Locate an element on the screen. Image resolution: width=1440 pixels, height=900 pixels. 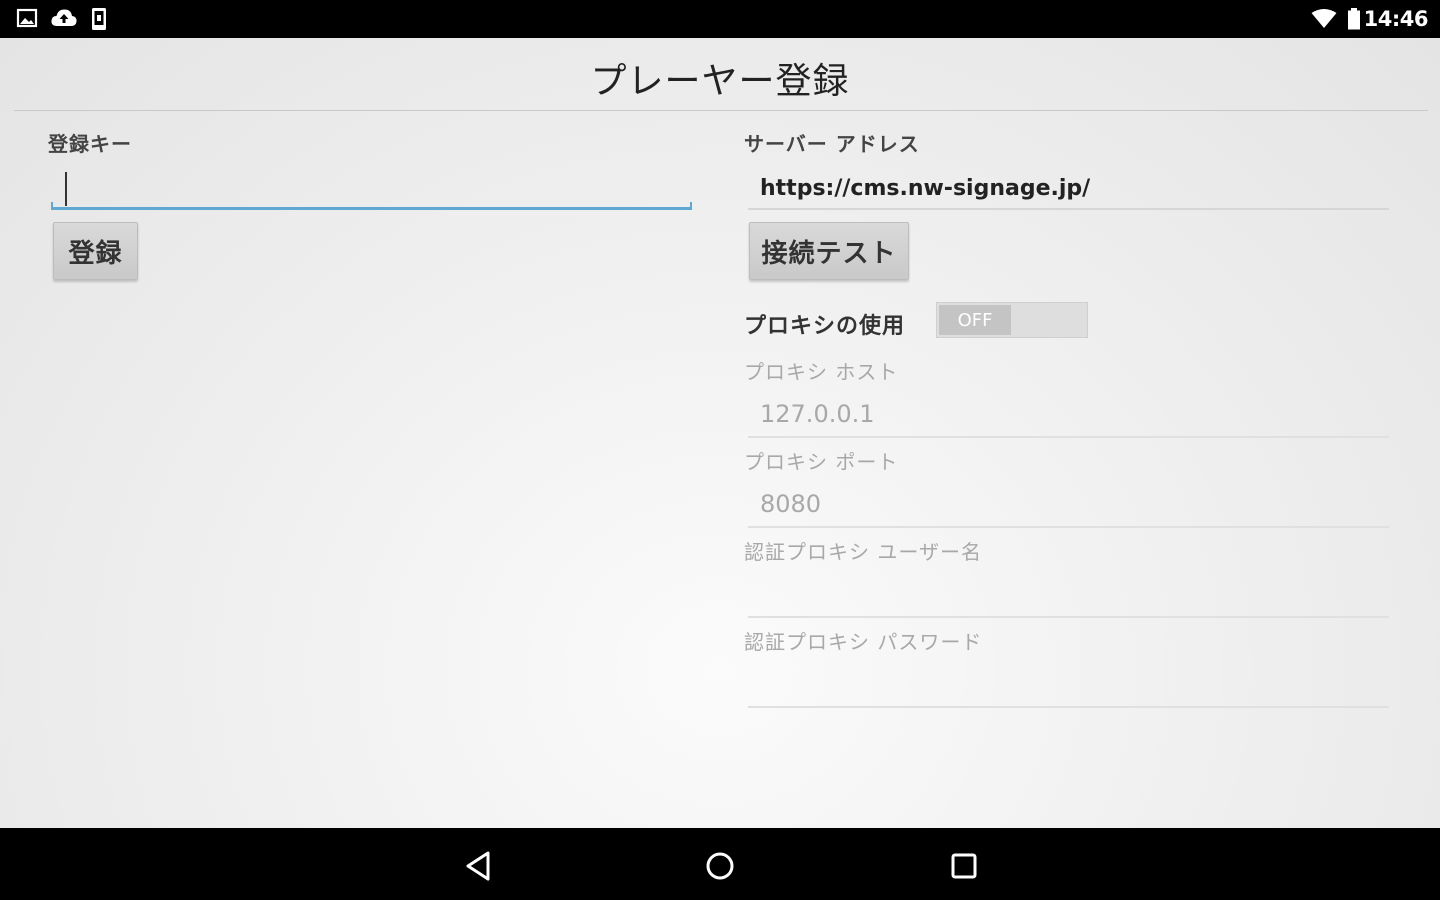
proxy-username-input is located at coordinates (1068, 598).